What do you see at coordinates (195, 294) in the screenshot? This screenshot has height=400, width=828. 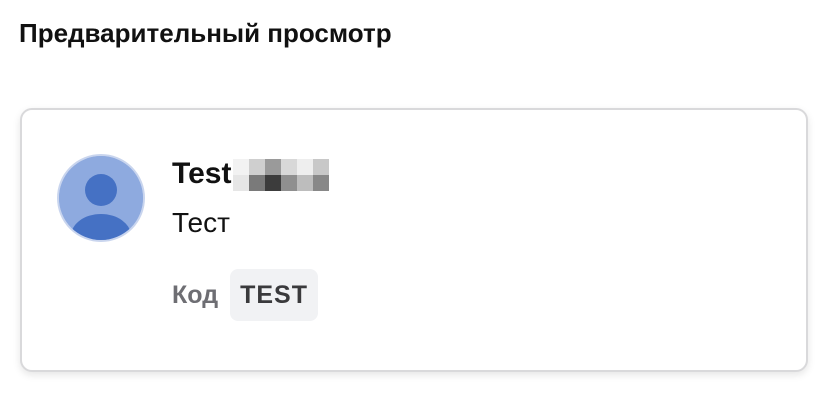 I see `code-label: Код` at bounding box center [195, 294].